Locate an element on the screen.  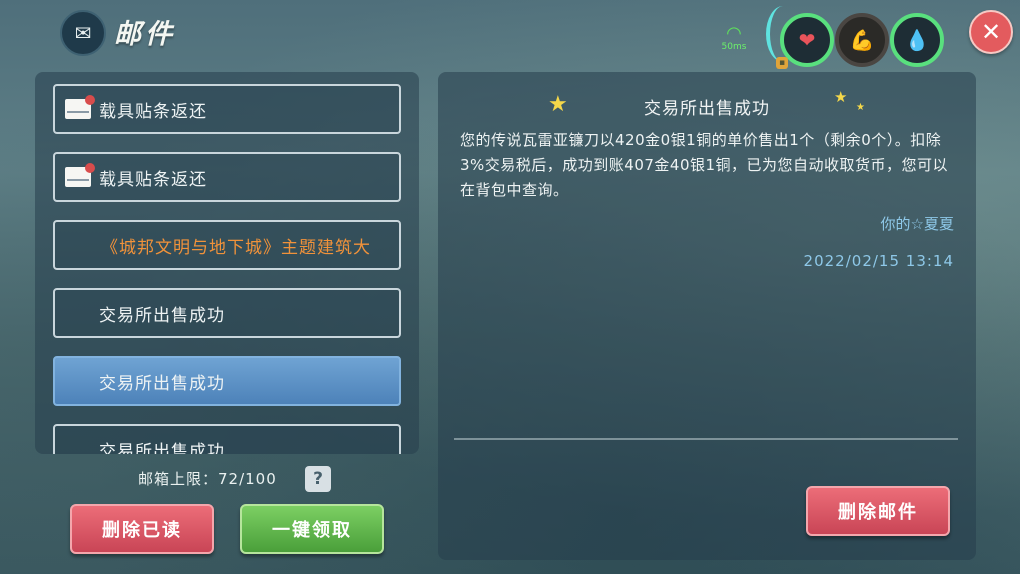
mail-detail-title: 交易所出售成功 is located at coordinates (707, 109).